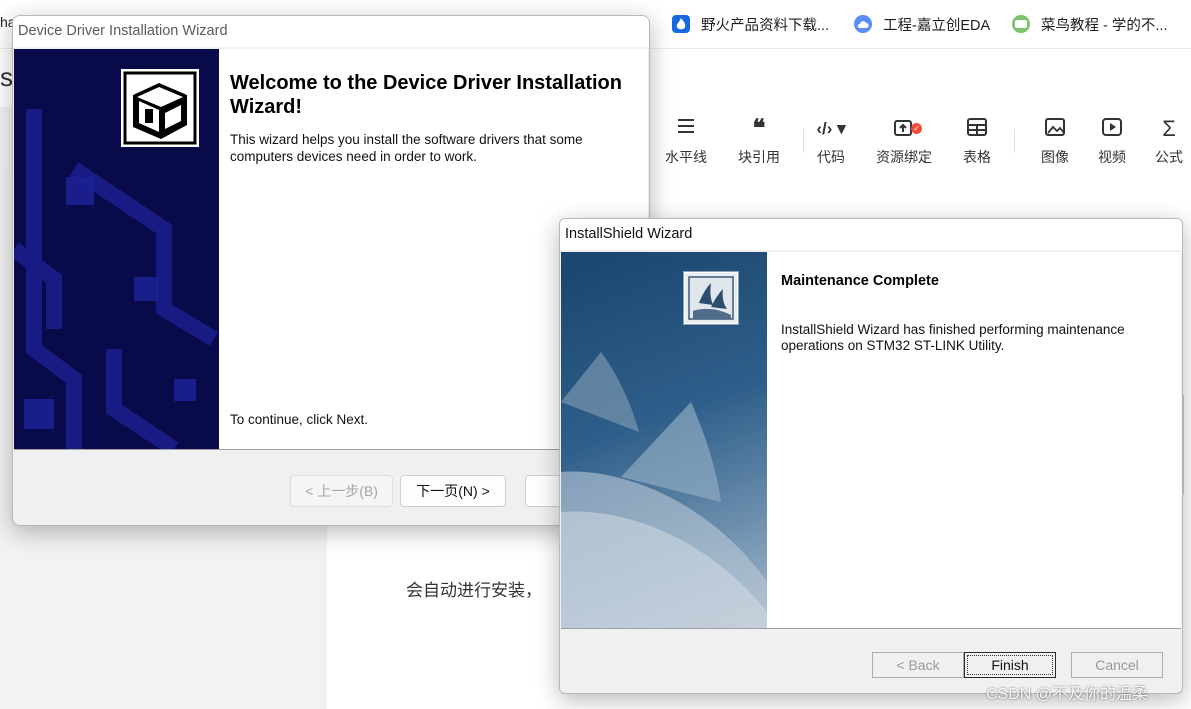 This screenshot has width=1191, height=709. I want to click on video-icon, so click(1112, 129).